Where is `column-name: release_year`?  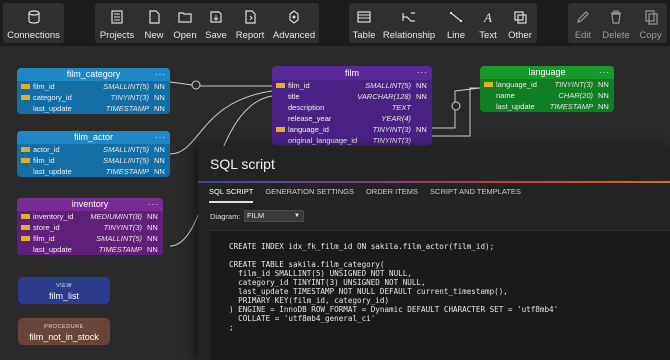 column-name: release_year is located at coordinates (310, 118).